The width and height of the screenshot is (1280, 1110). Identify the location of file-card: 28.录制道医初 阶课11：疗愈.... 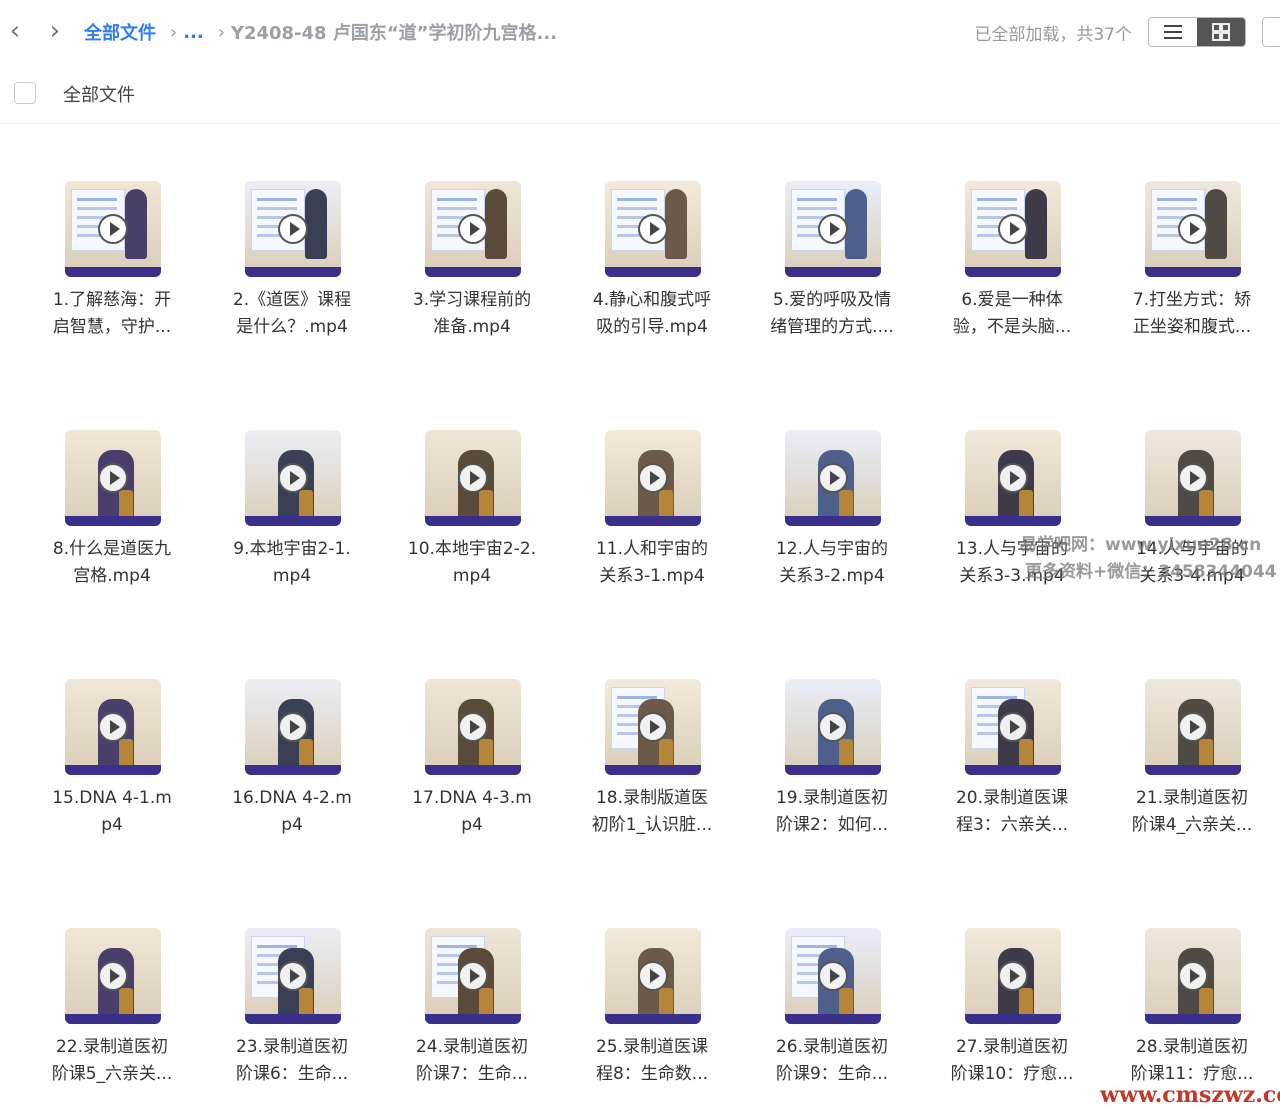
(1191, 1003).